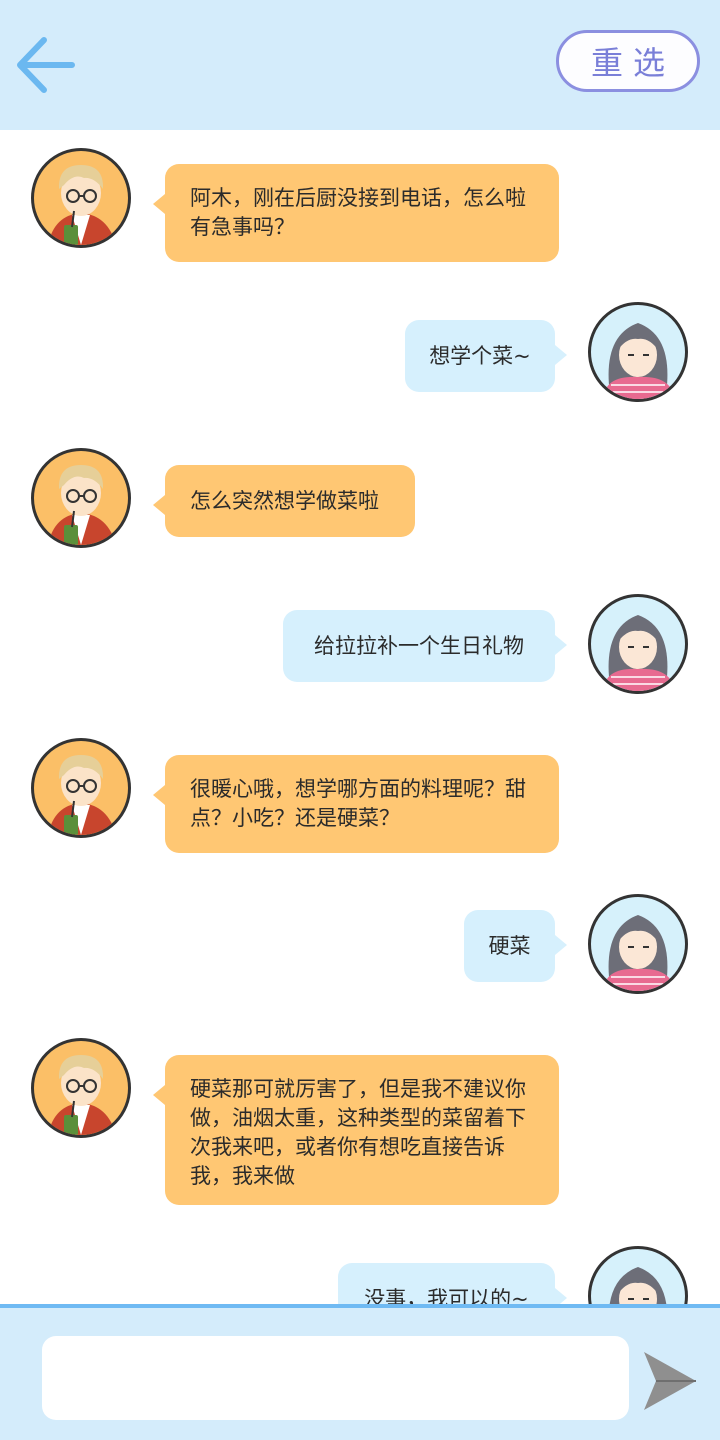 The width and height of the screenshot is (720, 1440). I want to click on back-button, so click(47, 65).